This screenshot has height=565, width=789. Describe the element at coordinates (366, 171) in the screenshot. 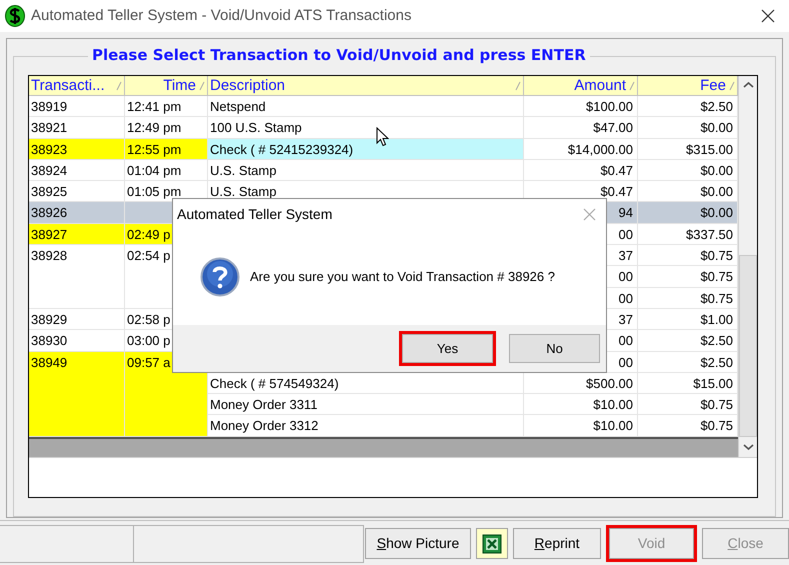

I see `table-cell: U.S. Stamp` at that location.